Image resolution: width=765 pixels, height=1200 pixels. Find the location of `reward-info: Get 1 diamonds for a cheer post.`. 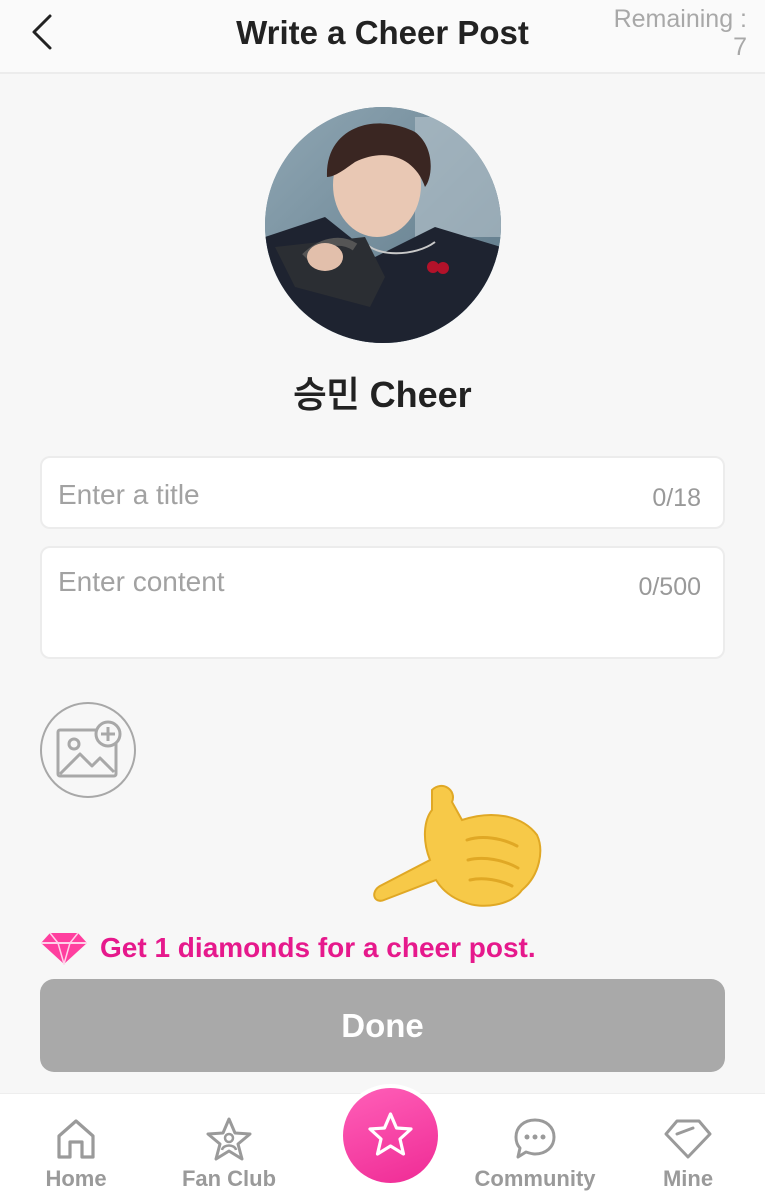

reward-info: Get 1 diamonds for a cheer post. is located at coordinates (288, 948).